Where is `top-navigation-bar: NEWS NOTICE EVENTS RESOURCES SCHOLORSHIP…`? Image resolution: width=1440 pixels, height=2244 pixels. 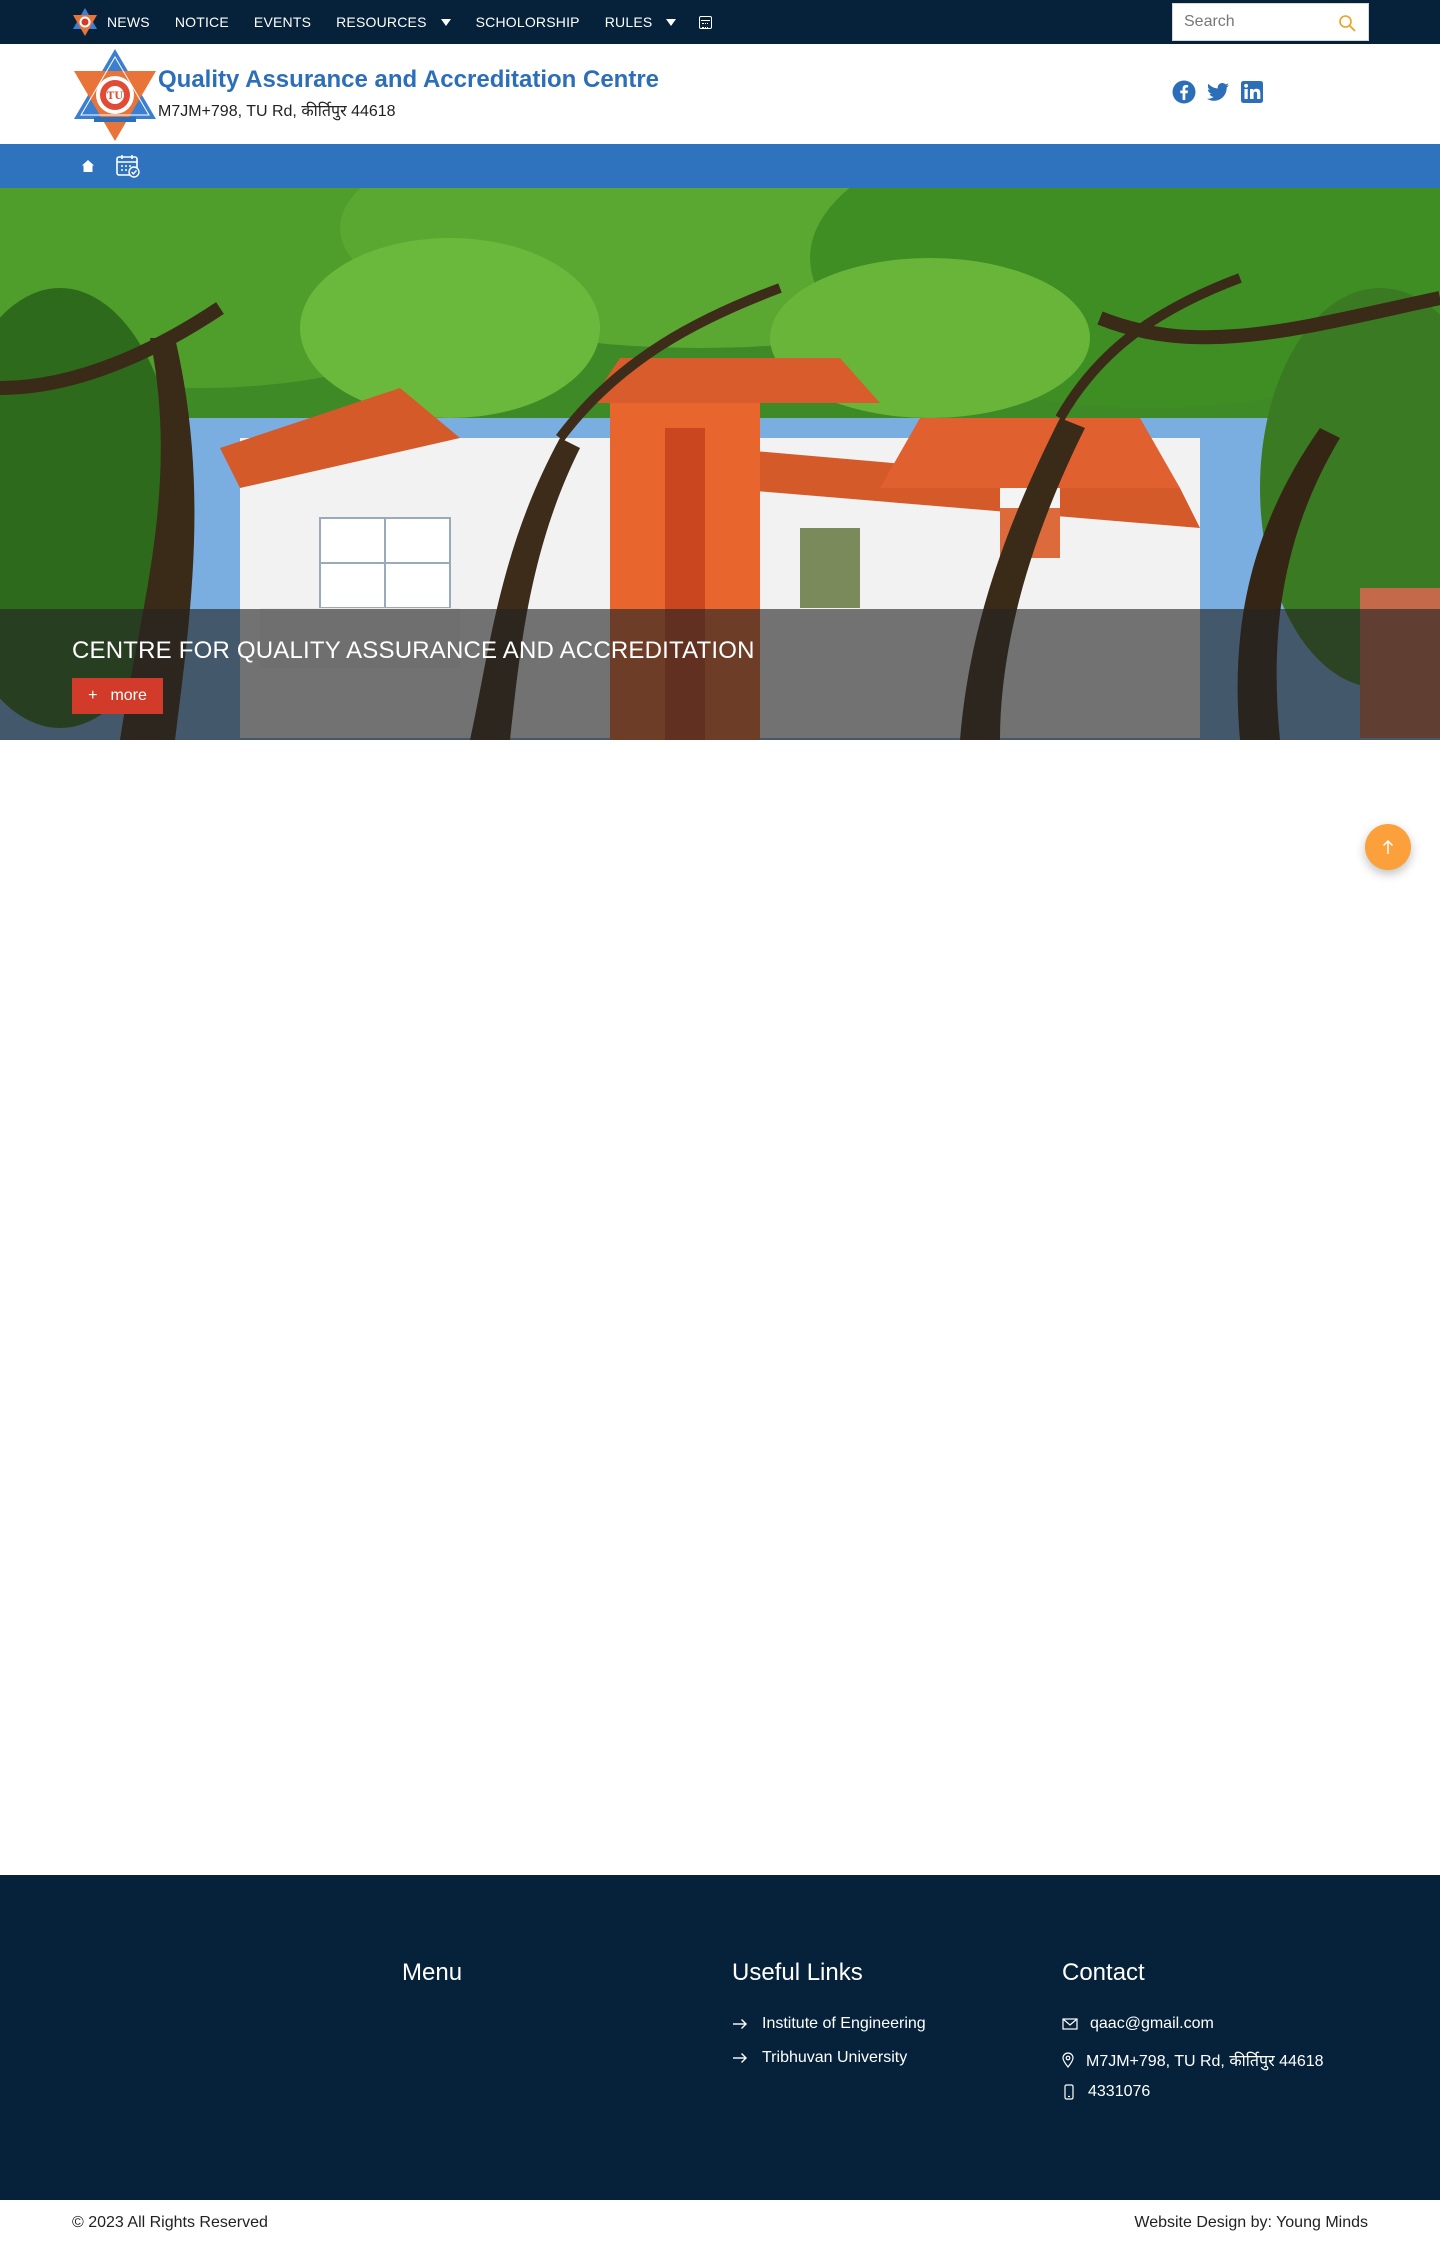 top-navigation-bar: NEWS NOTICE EVENTS RESOURCES SCHOLORSHIP… is located at coordinates (720, 22).